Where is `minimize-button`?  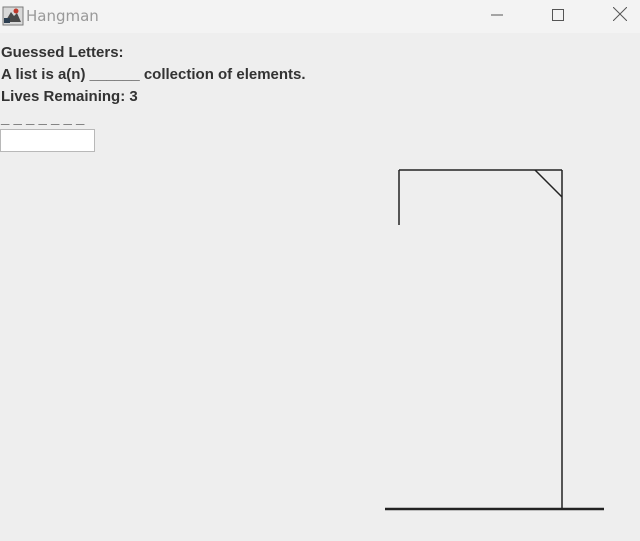 minimize-button is located at coordinates (497, 16).